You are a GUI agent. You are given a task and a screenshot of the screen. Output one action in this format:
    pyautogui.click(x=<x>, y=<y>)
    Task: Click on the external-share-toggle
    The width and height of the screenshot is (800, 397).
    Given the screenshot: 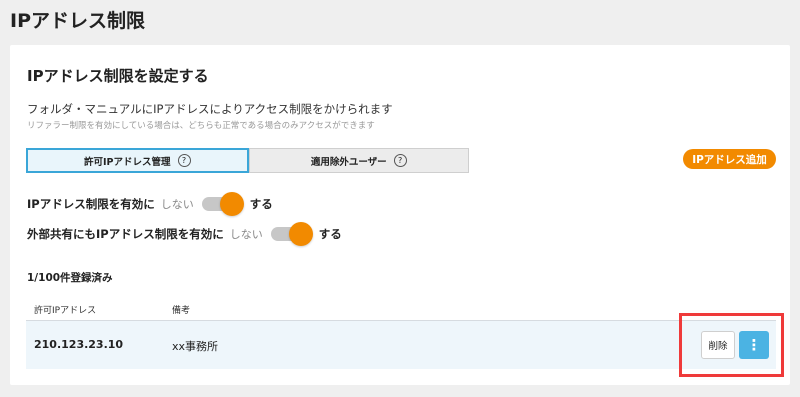 What is the action you would take?
    pyautogui.click(x=291, y=234)
    